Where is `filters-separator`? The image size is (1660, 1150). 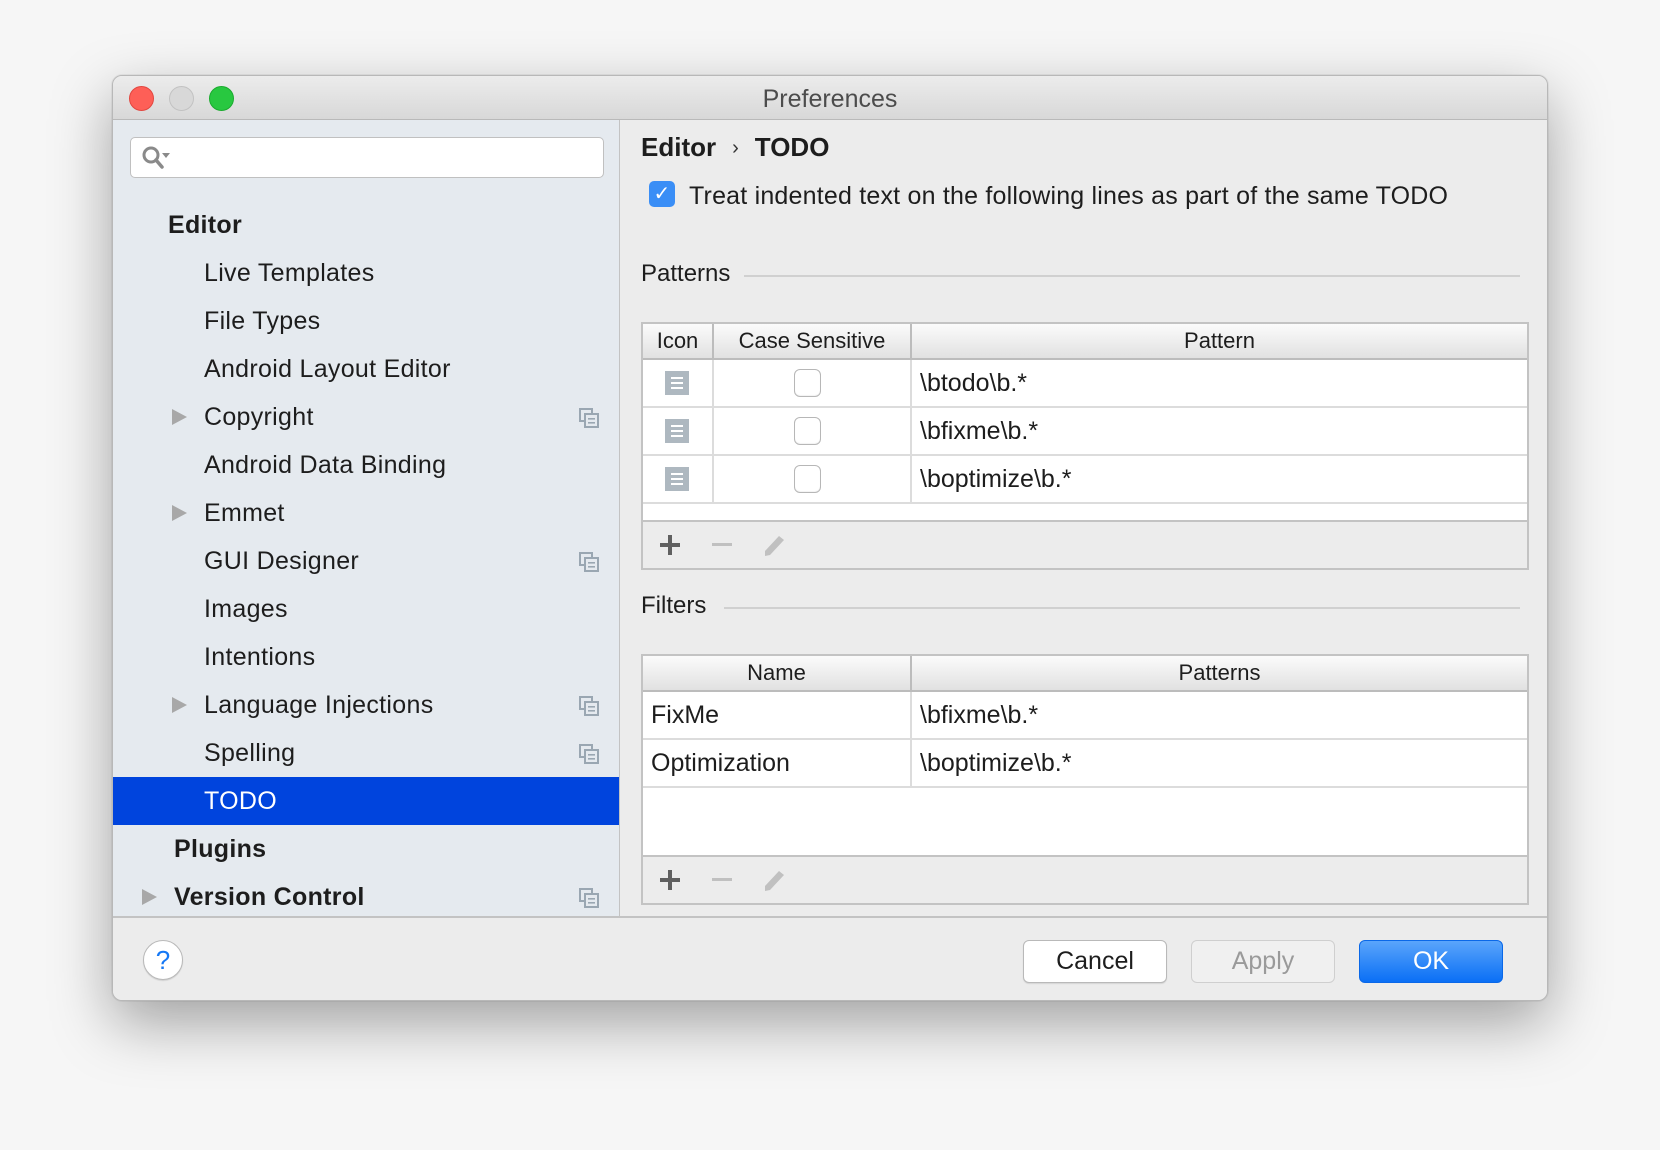 filters-separator is located at coordinates (1122, 608).